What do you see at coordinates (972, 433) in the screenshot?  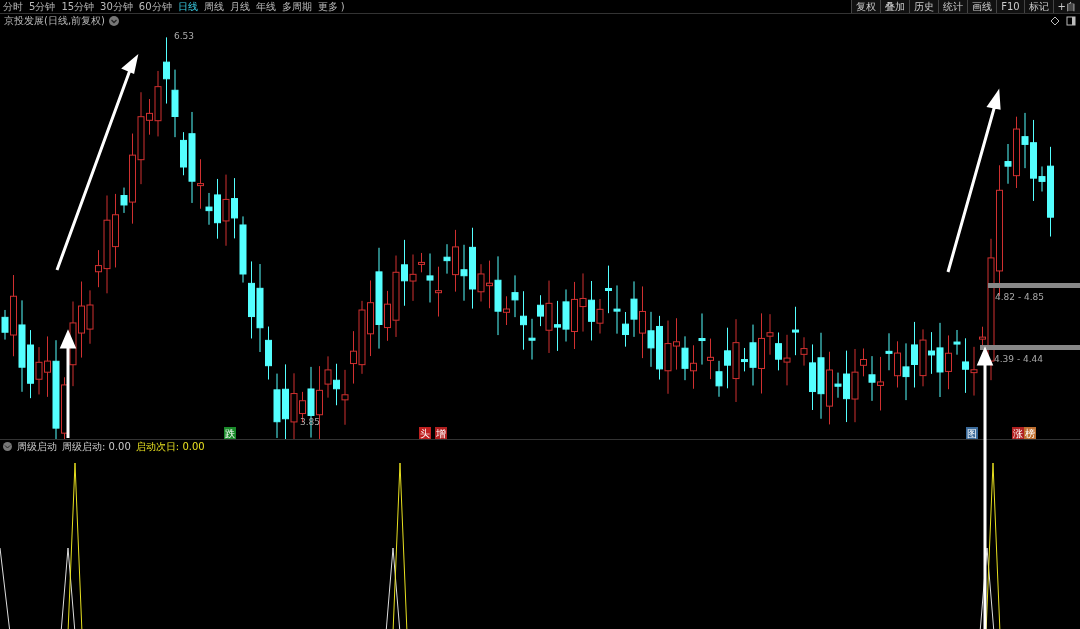 I see `event-marker: 图` at bounding box center [972, 433].